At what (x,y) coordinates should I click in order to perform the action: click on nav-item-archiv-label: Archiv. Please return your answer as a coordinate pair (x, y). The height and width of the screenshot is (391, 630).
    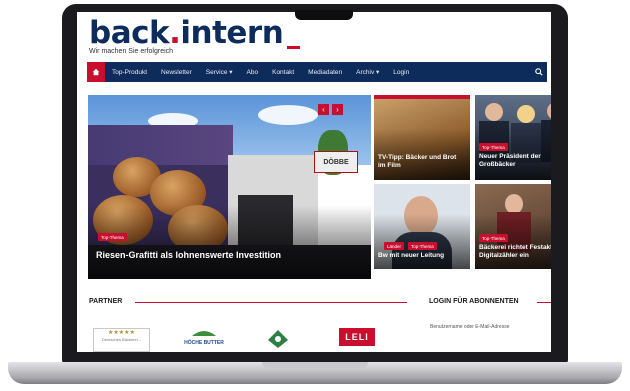
    Looking at the image, I should click on (365, 72).